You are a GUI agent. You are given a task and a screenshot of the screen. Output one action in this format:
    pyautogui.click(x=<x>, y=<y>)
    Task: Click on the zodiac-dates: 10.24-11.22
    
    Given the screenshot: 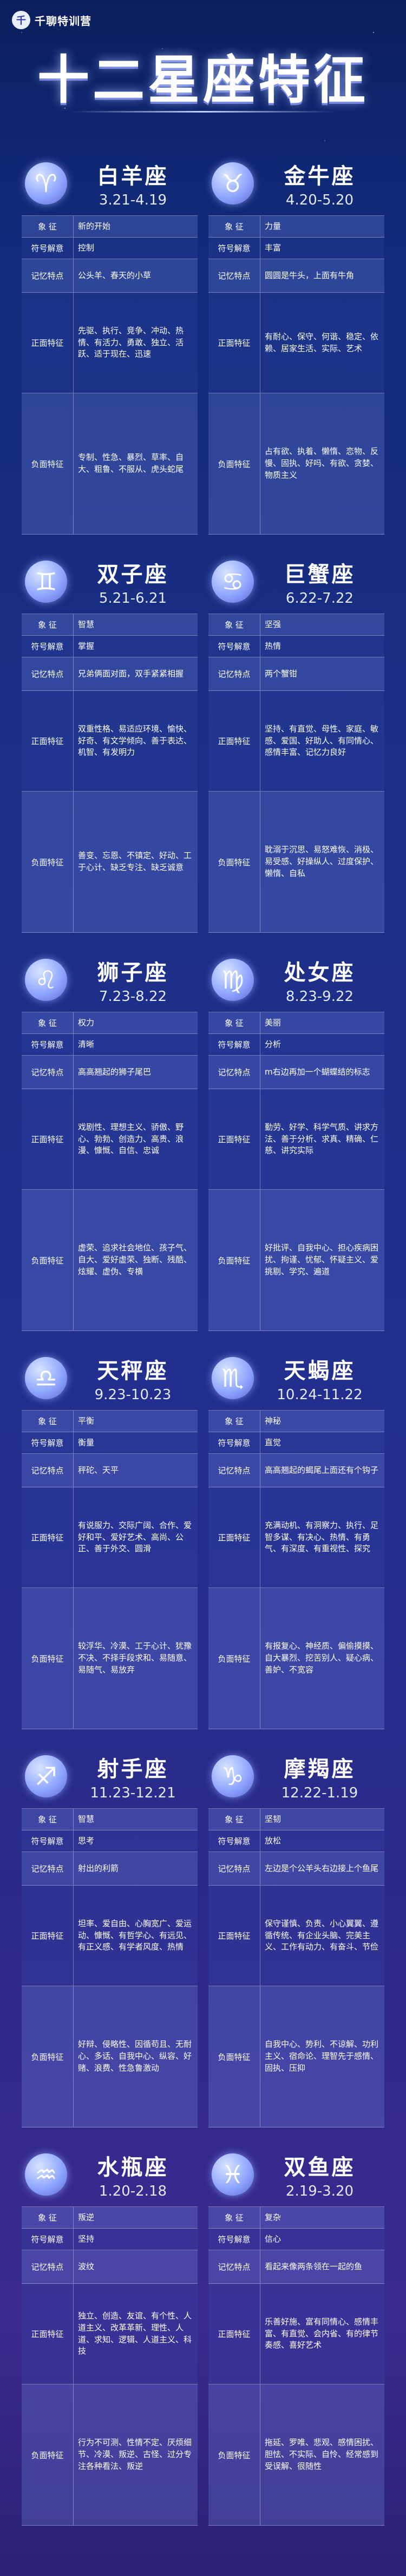 What is the action you would take?
    pyautogui.click(x=320, y=1395)
    